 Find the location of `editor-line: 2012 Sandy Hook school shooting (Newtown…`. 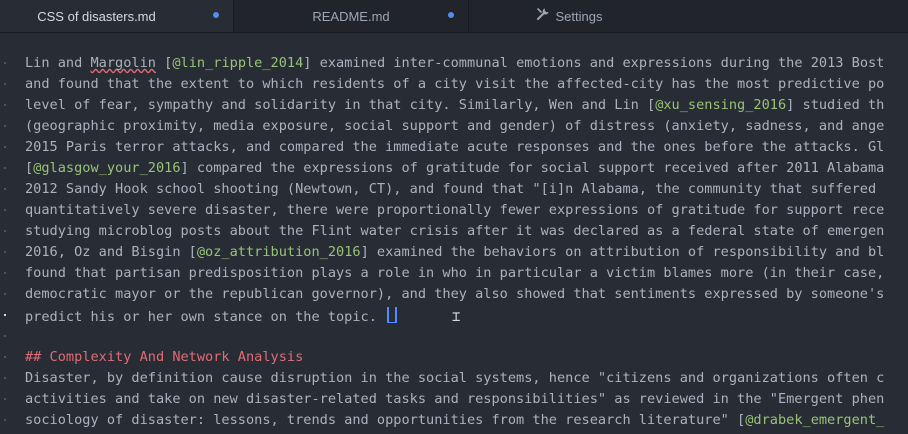

editor-line: 2012 Sandy Hook school shooting (Newtown… is located at coordinates (466, 189).